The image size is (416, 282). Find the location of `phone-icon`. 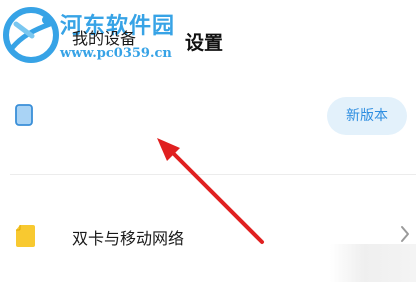

phone-icon is located at coordinates (24, 115).